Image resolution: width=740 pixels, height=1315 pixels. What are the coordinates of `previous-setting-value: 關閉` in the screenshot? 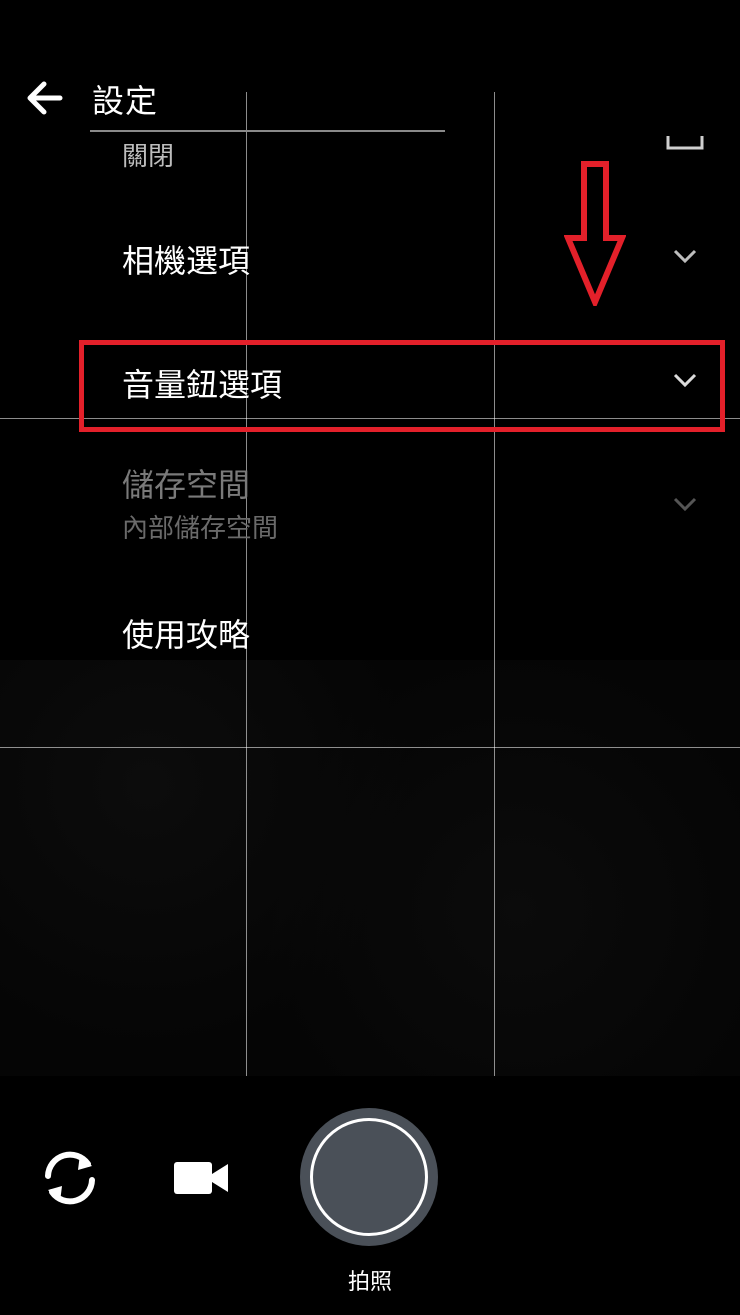 It's located at (148, 157).